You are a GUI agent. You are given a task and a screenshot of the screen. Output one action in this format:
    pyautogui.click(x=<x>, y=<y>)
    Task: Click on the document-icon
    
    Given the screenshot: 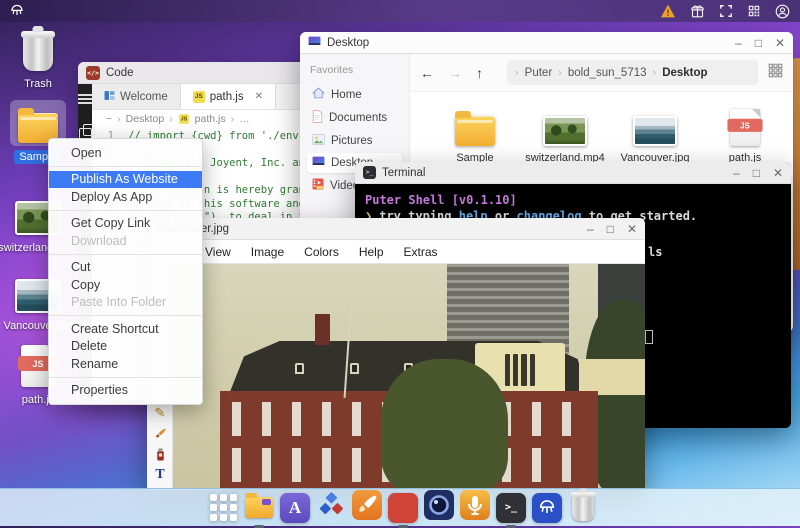 What is the action you would take?
    pyautogui.click(x=317, y=118)
    